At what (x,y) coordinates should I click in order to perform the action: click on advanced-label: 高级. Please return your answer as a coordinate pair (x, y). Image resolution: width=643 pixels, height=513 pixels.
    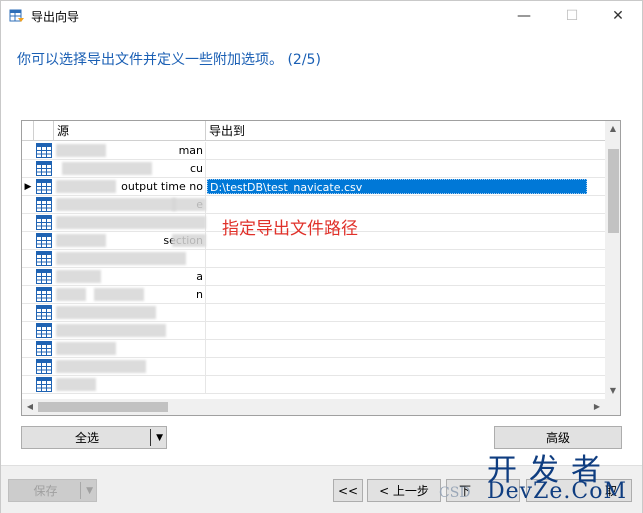
    Looking at the image, I should click on (557, 438).